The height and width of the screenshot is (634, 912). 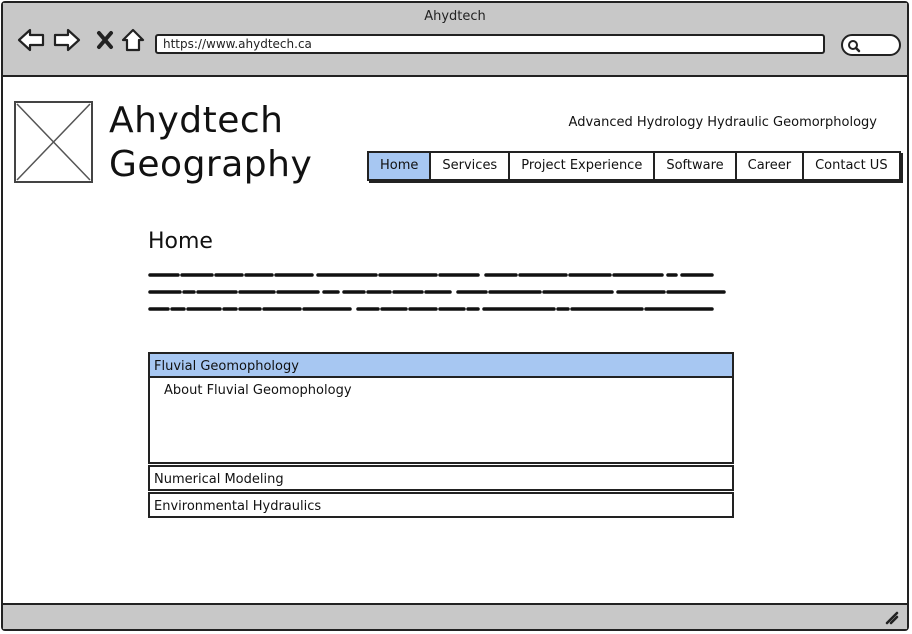 What do you see at coordinates (180, 241) in the screenshot?
I see `page-title: Home` at bounding box center [180, 241].